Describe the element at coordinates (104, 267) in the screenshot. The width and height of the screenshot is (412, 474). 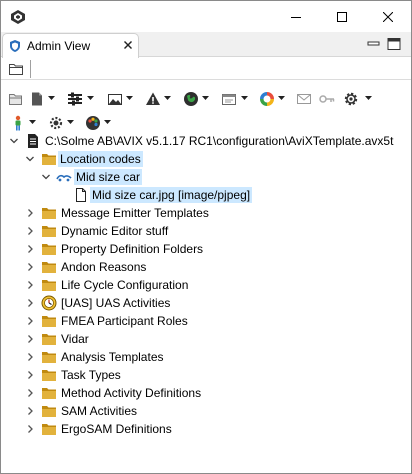
I see `tree-item-label: Andon Reasons` at that location.